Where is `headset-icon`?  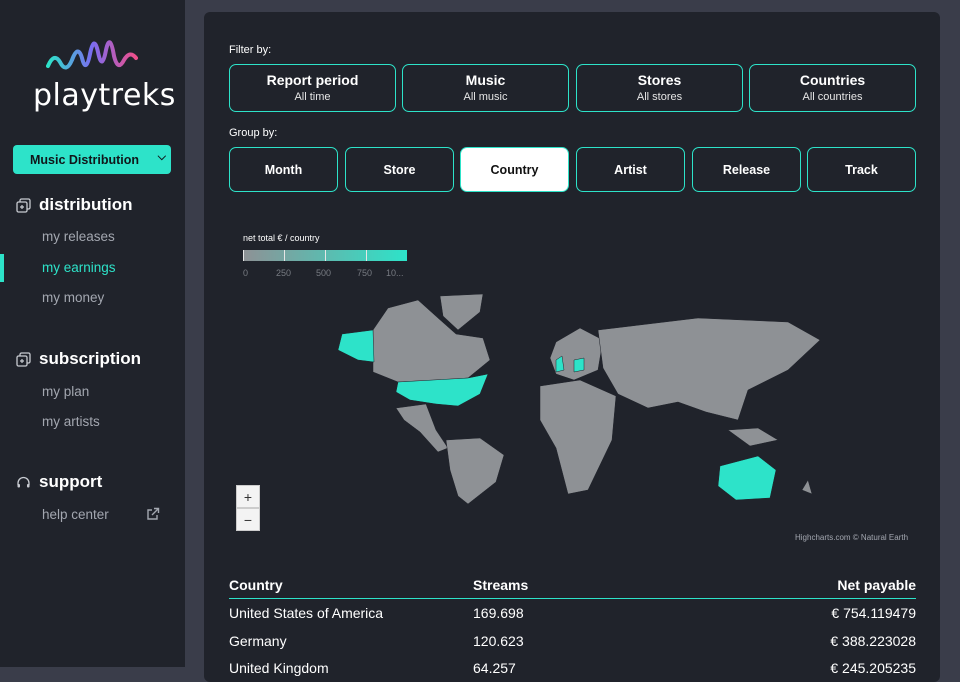 headset-icon is located at coordinates (23, 481).